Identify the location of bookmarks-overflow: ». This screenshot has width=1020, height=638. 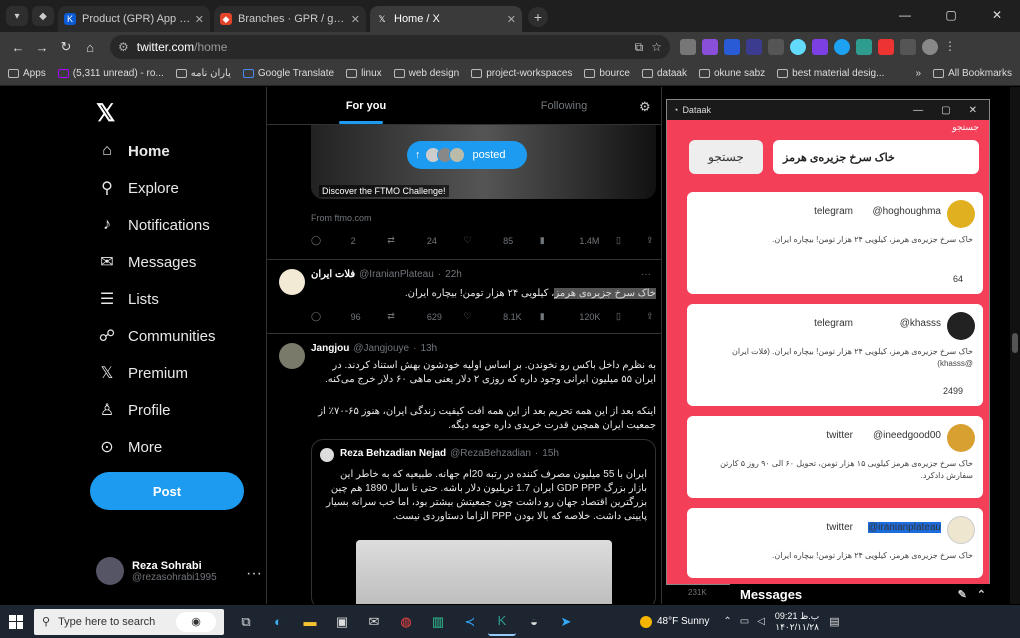
(919, 73).